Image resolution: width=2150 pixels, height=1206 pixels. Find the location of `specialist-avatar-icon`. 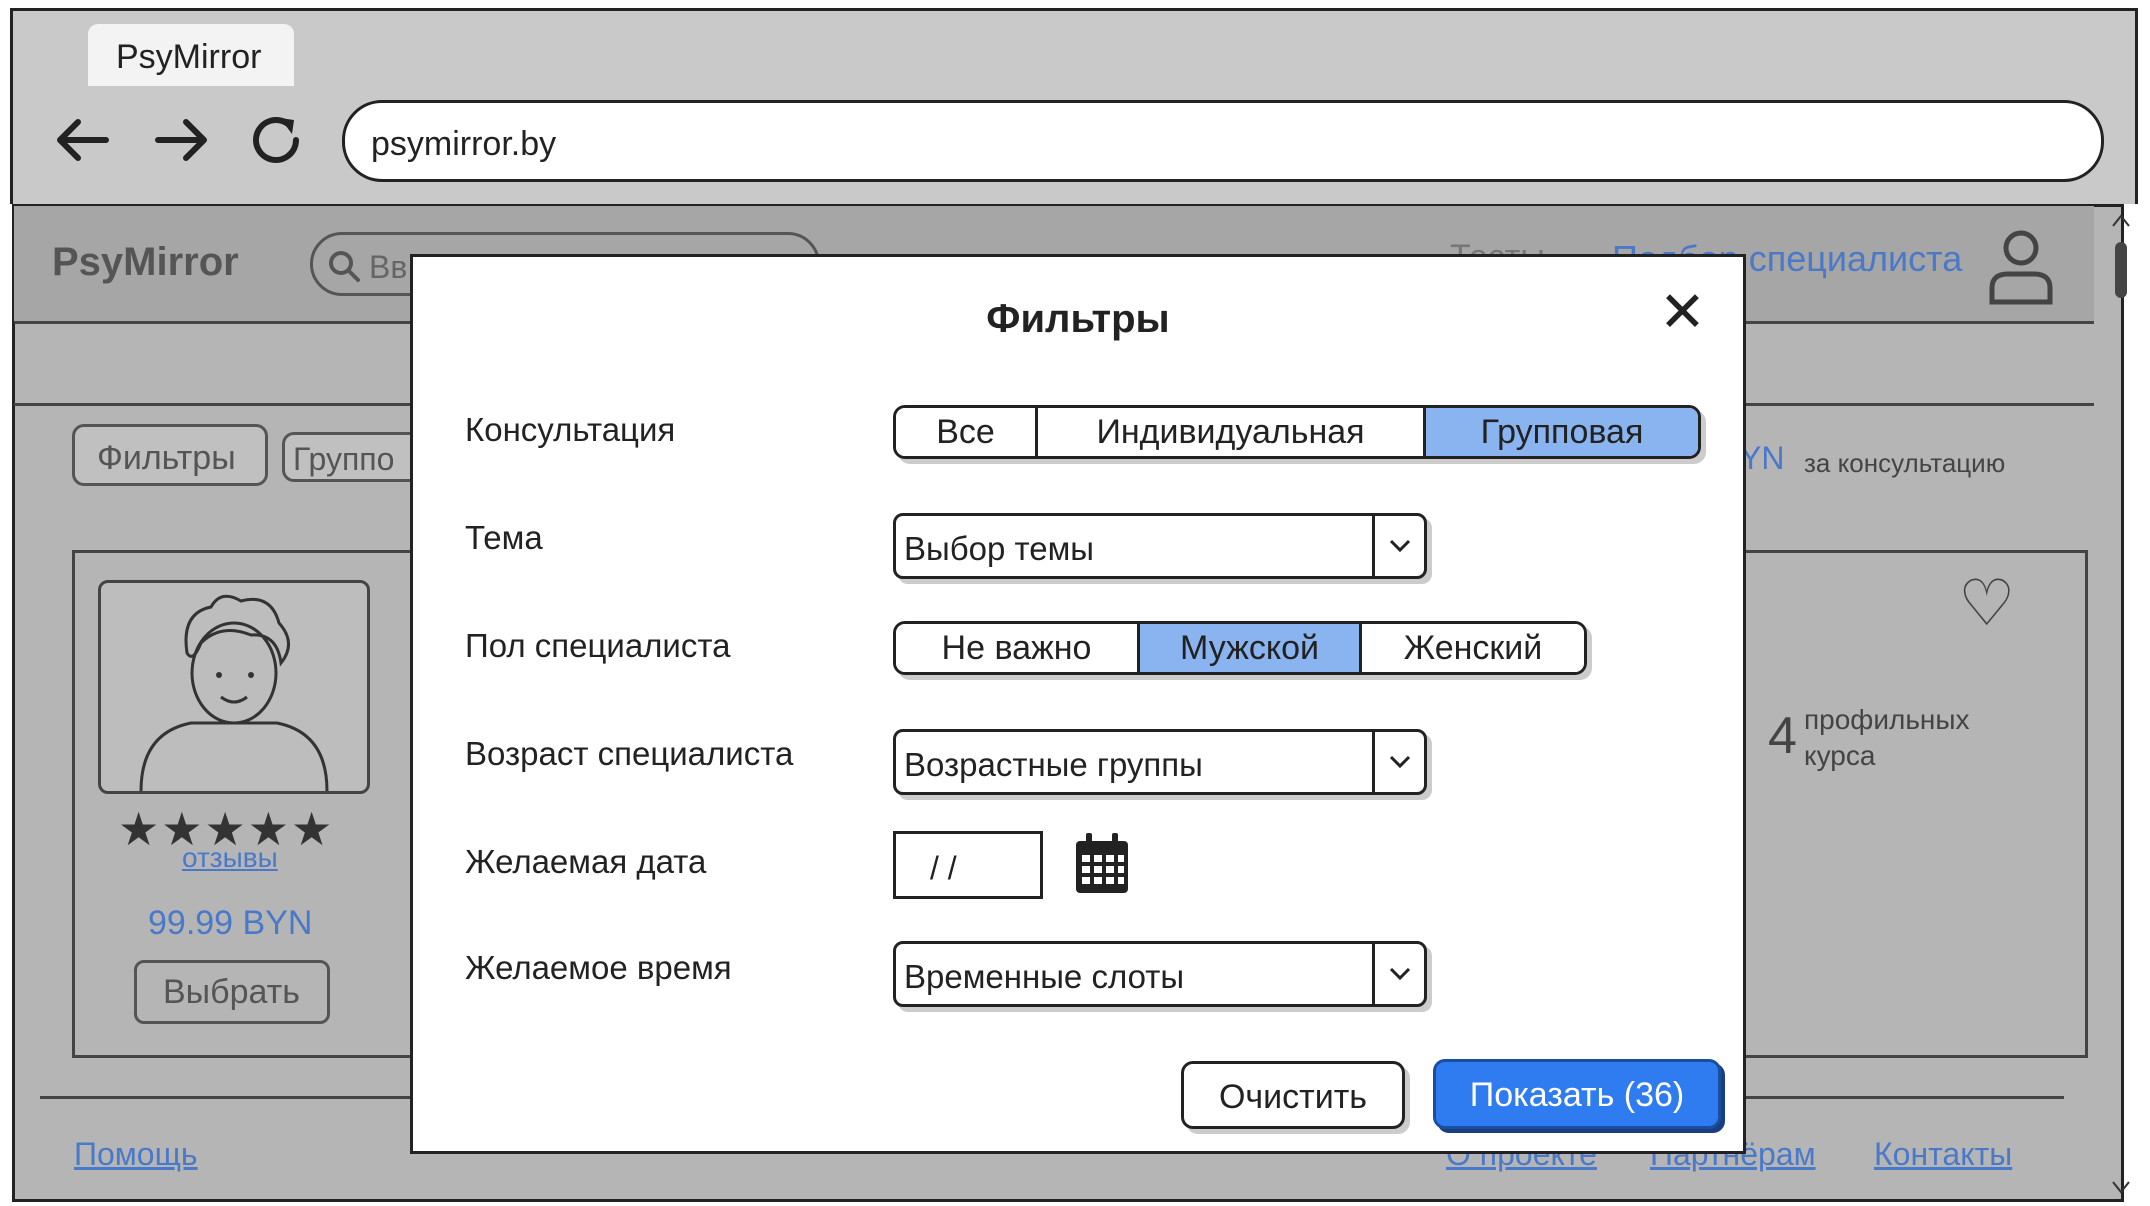

specialist-avatar-icon is located at coordinates (234, 693).